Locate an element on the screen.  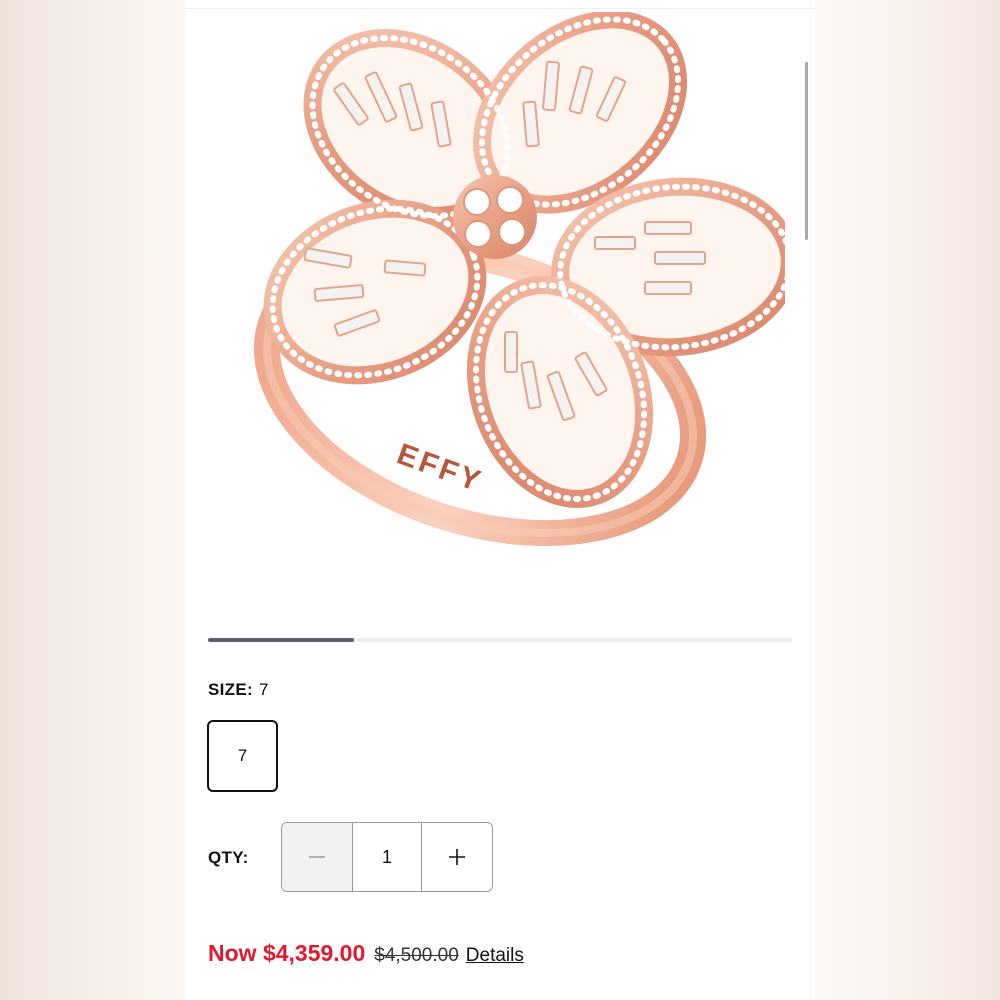
sale-price: Now $4,359.00 is located at coordinates (287, 953).